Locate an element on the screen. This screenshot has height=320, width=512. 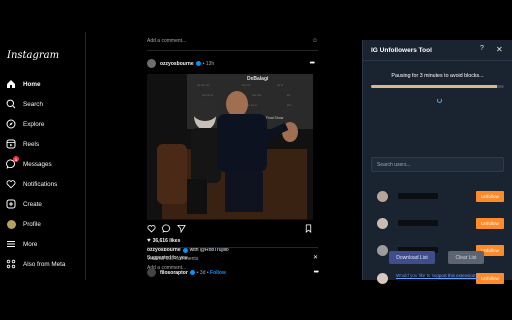
emoji-icon: ☺ is located at coordinates (315, 41).